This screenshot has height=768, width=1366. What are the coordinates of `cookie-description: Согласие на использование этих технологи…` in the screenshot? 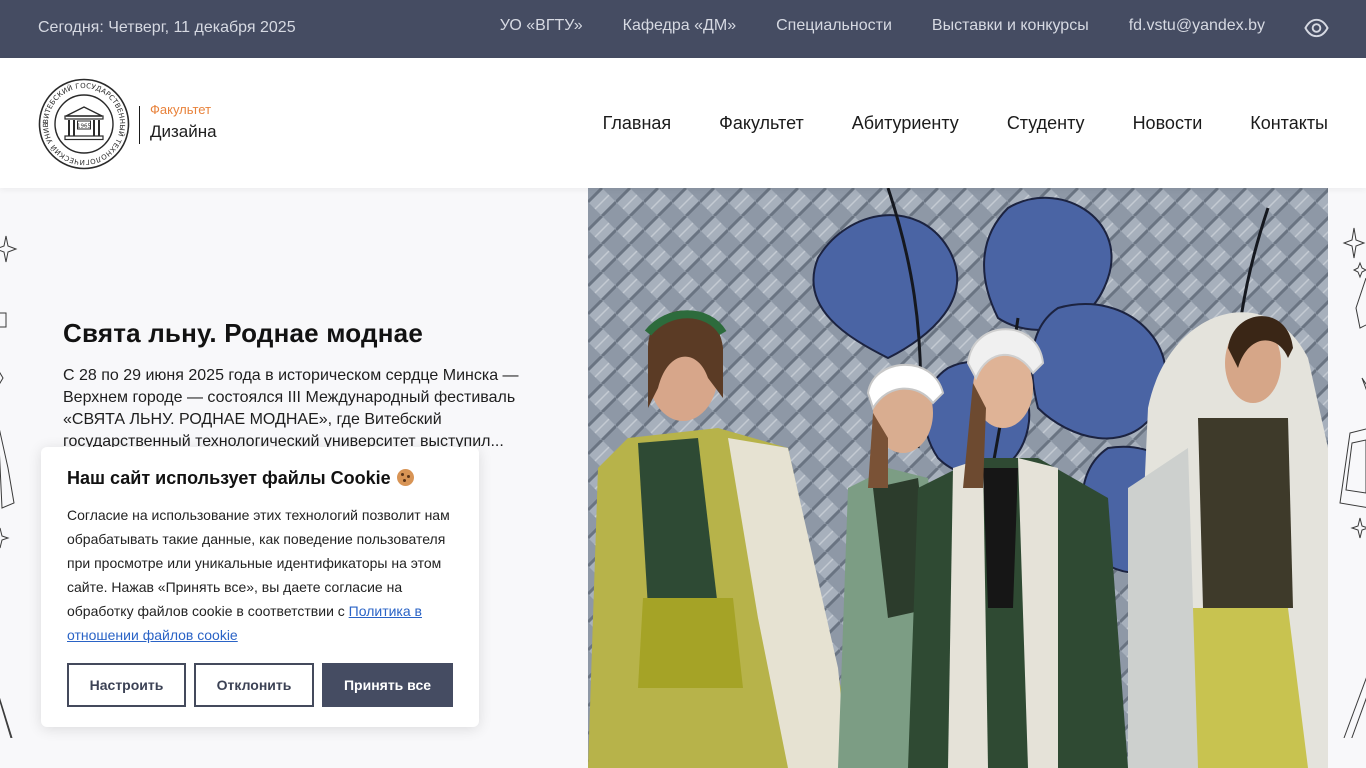 It's located at (263, 575).